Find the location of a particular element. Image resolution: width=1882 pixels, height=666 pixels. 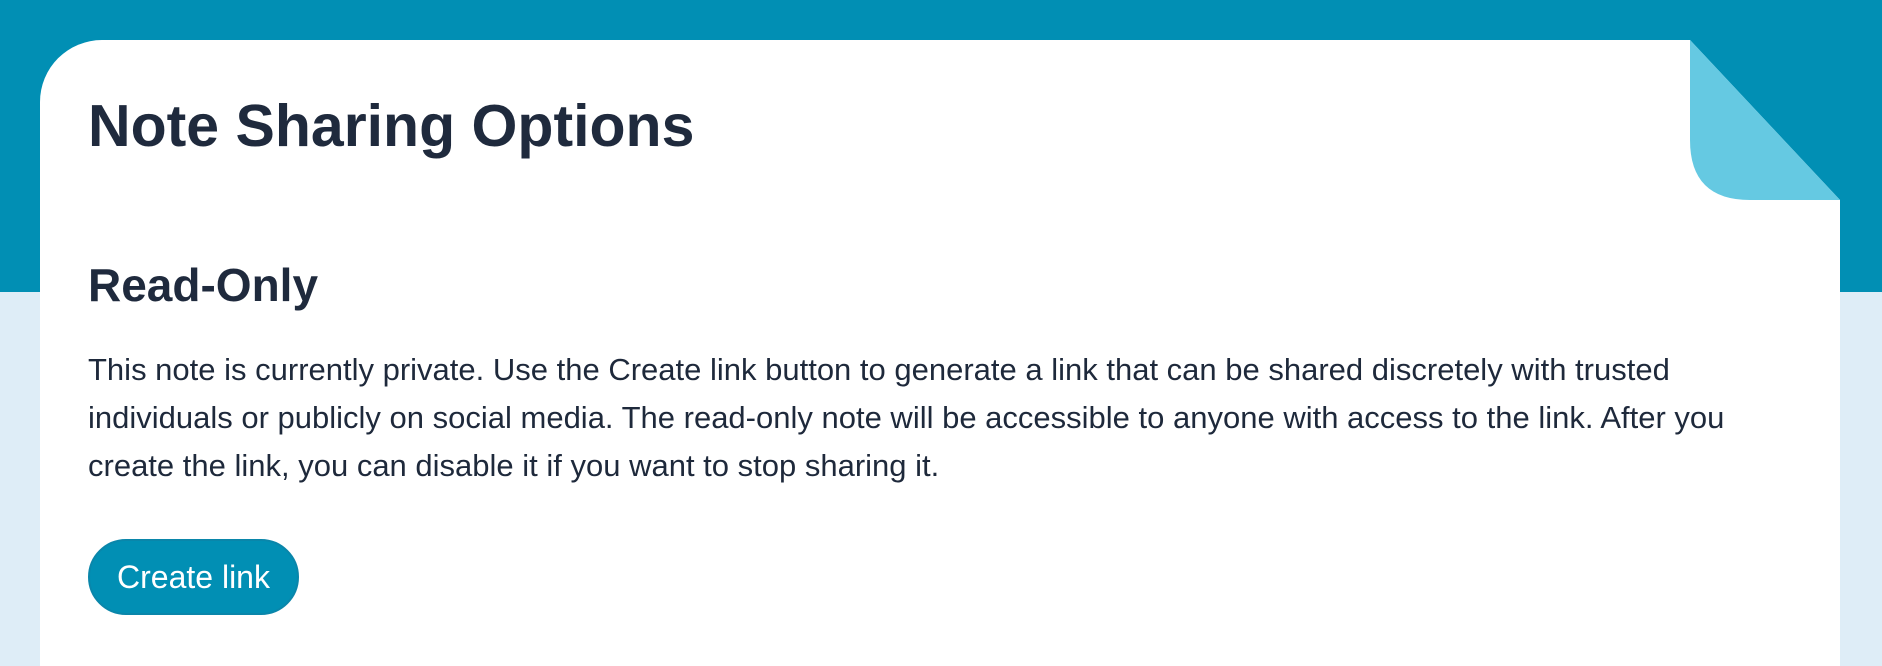

page-fold-icon is located at coordinates (1765, 120).